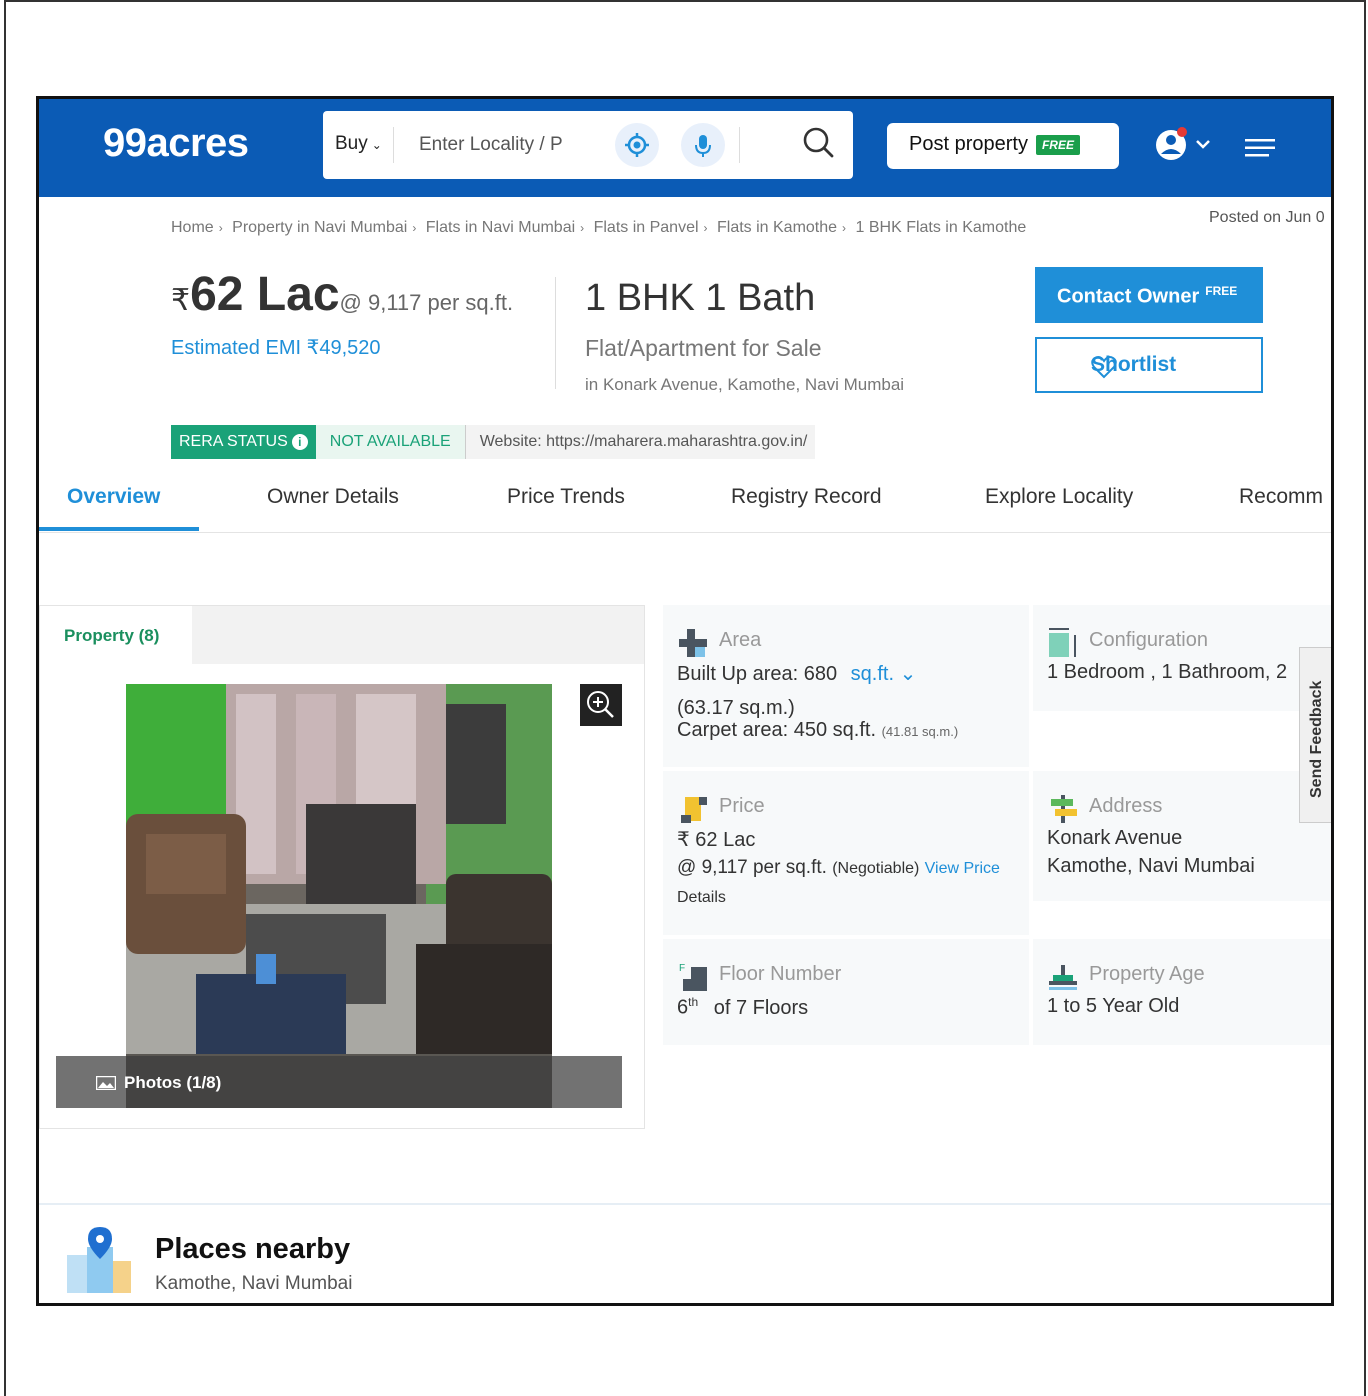  What do you see at coordinates (176, 143) in the screenshot?
I see `site-logo: 99acres` at bounding box center [176, 143].